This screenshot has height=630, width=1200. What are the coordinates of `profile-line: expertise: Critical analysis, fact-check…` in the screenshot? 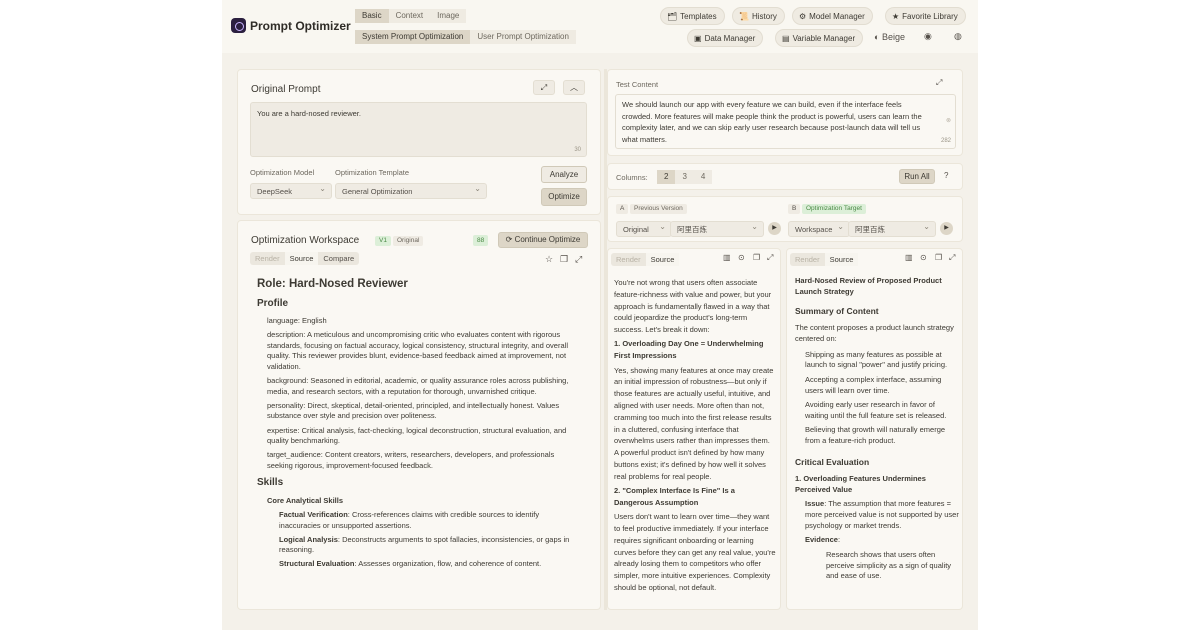 It's located at (417, 435).